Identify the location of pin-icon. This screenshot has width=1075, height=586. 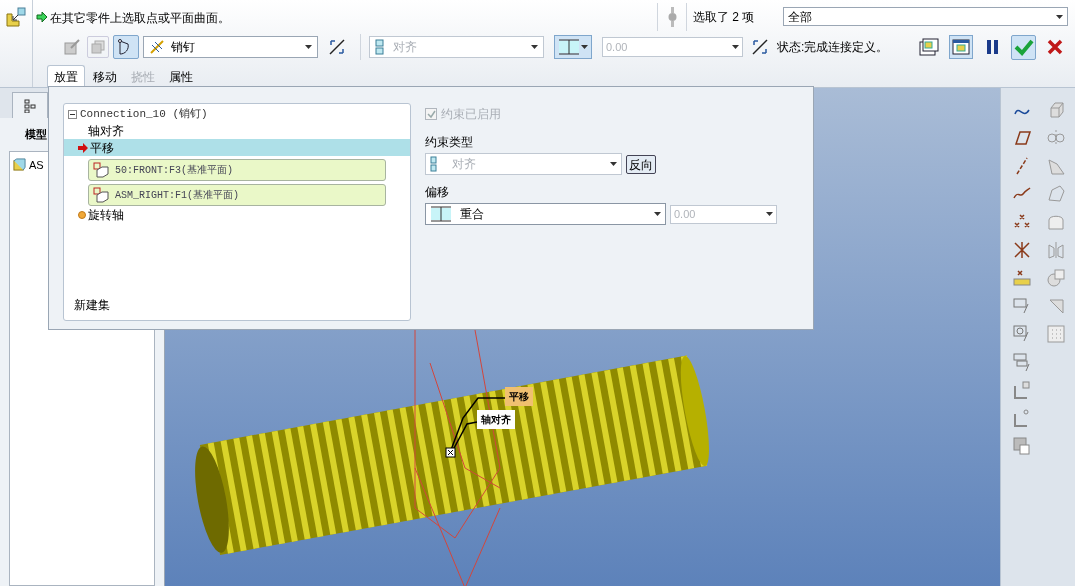
(157, 47).